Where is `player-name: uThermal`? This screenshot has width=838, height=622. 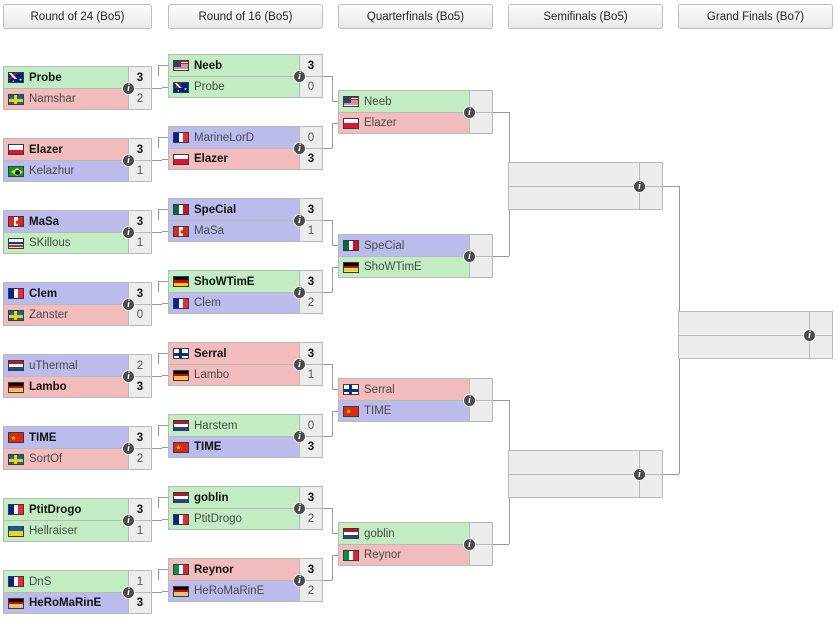
player-name: uThermal is located at coordinates (53, 365).